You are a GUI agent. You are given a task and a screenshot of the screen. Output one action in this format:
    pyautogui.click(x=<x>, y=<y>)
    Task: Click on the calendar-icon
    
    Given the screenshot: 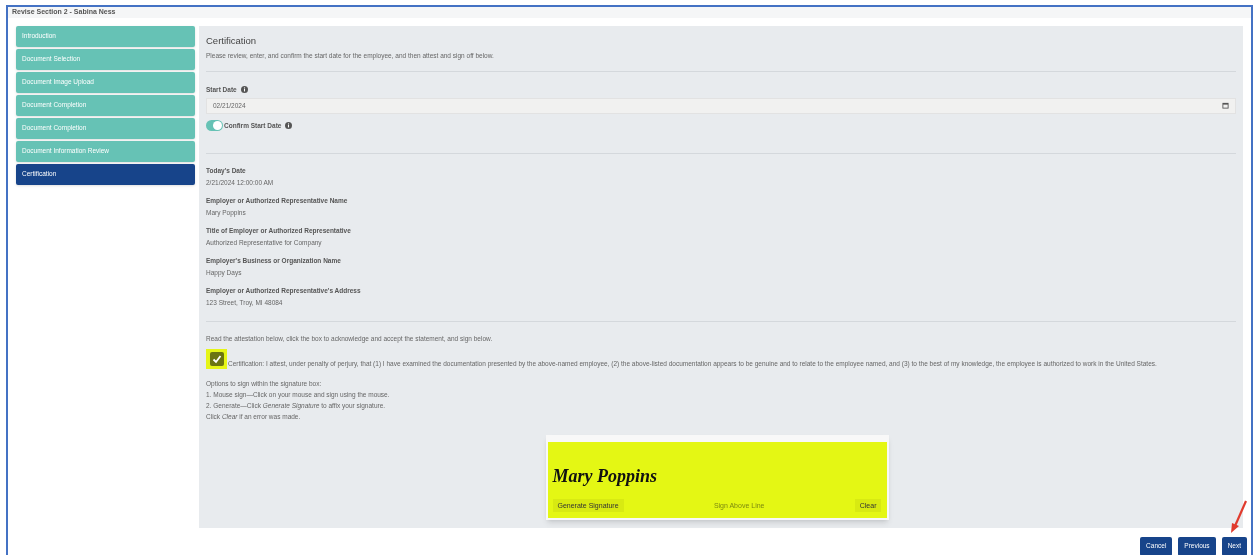 What is the action you would take?
    pyautogui.click(x=1225, y=105)
    